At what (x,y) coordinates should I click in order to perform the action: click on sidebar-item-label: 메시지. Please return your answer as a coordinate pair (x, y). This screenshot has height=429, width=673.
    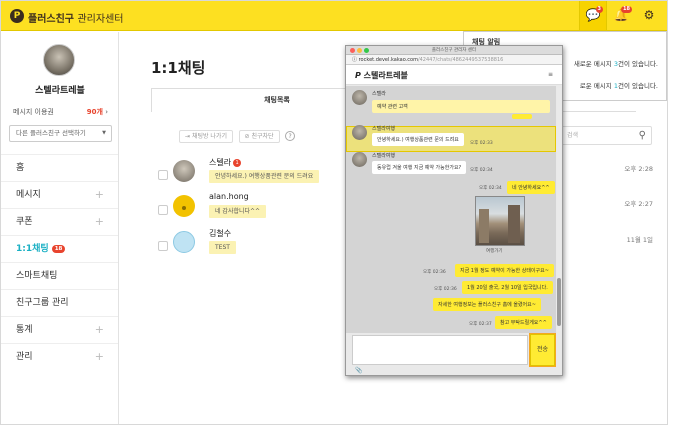
    Looking at the image, I should click on (28, 195).